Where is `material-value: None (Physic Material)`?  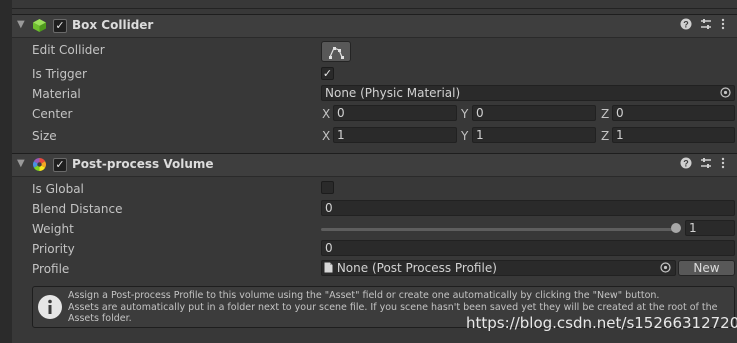 material-value: None (Physic Material) is located at coordinates (393, 93).